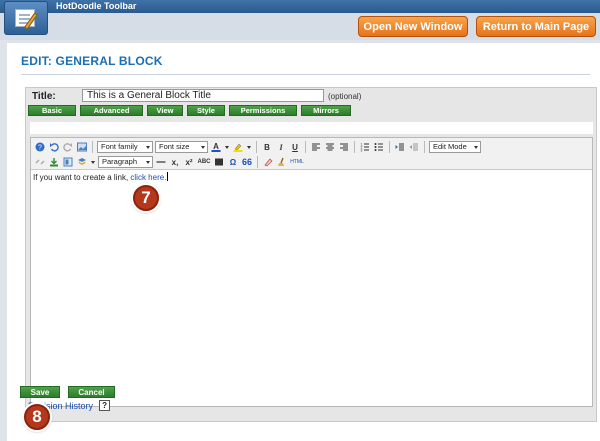  What do you see at coordinates (400, 147) in the screenshot?
I see `indent-icon` at bounding box center [400, 147].